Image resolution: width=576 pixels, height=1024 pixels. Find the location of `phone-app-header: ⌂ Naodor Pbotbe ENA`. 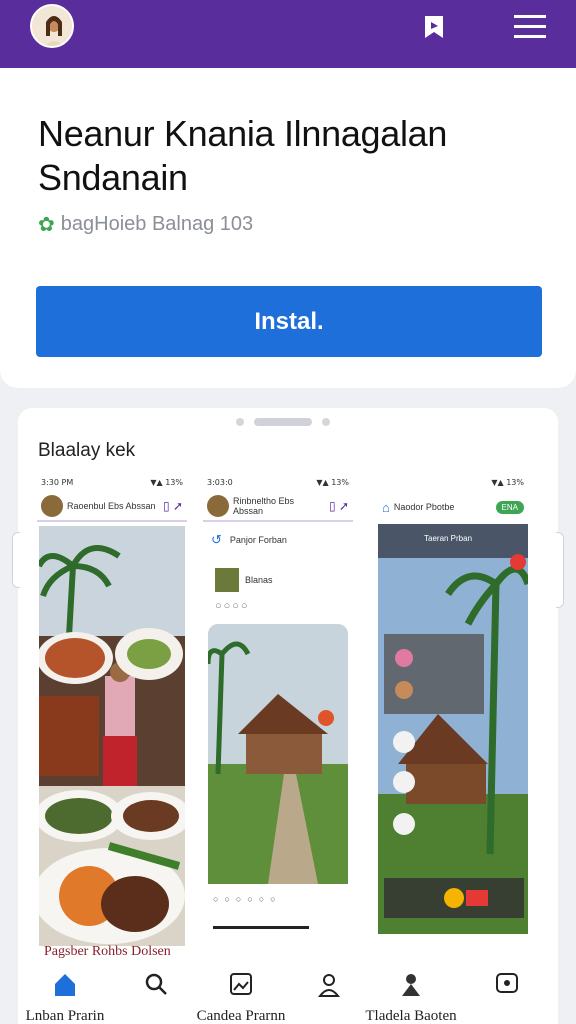

phone-app-header: ⌂ Naodor Pbotbe ENA is located at coordinates (453, 507).